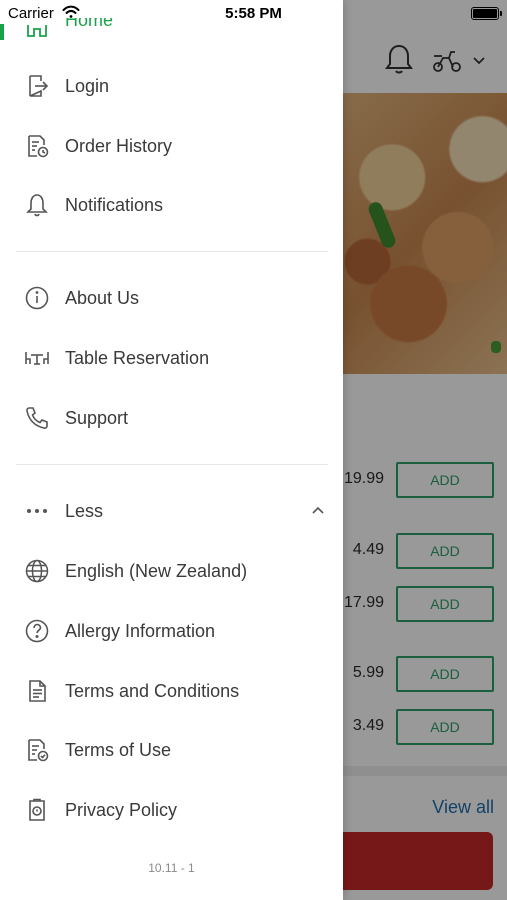 The image size is (507, 900). Describe the element at coordinates (119, 145) in the screenshot. I see `menu-item-label: Order History` at that location.